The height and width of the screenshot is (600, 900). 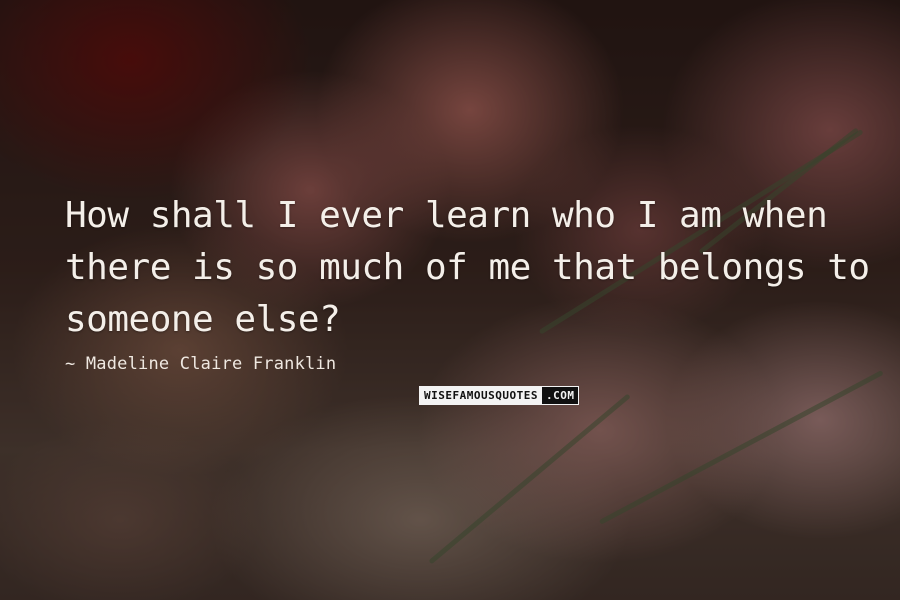 What do you see at coordinates (201, 364) in the screenshot?
I see `quote-author: ~ Madeline Claire Franklin` at bounding box center [201, 364].